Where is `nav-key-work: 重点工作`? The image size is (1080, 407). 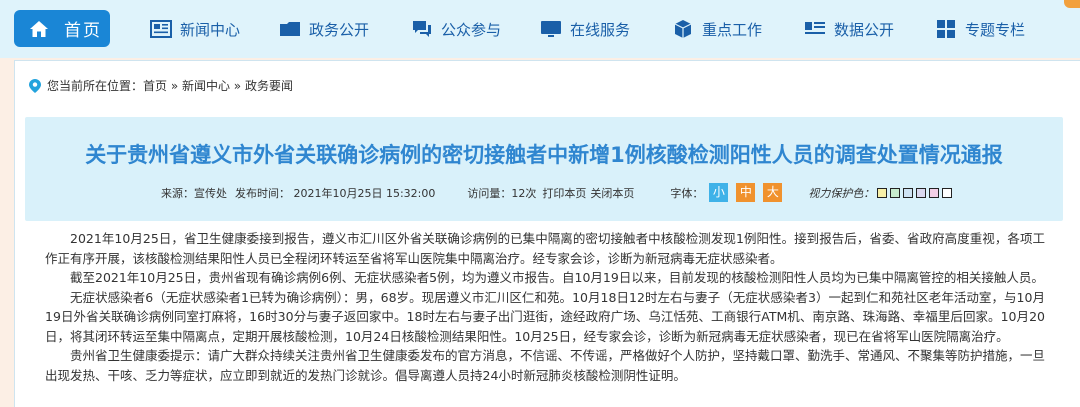 nav-key-work: 重点工作 is located at coordinates (717, 29).